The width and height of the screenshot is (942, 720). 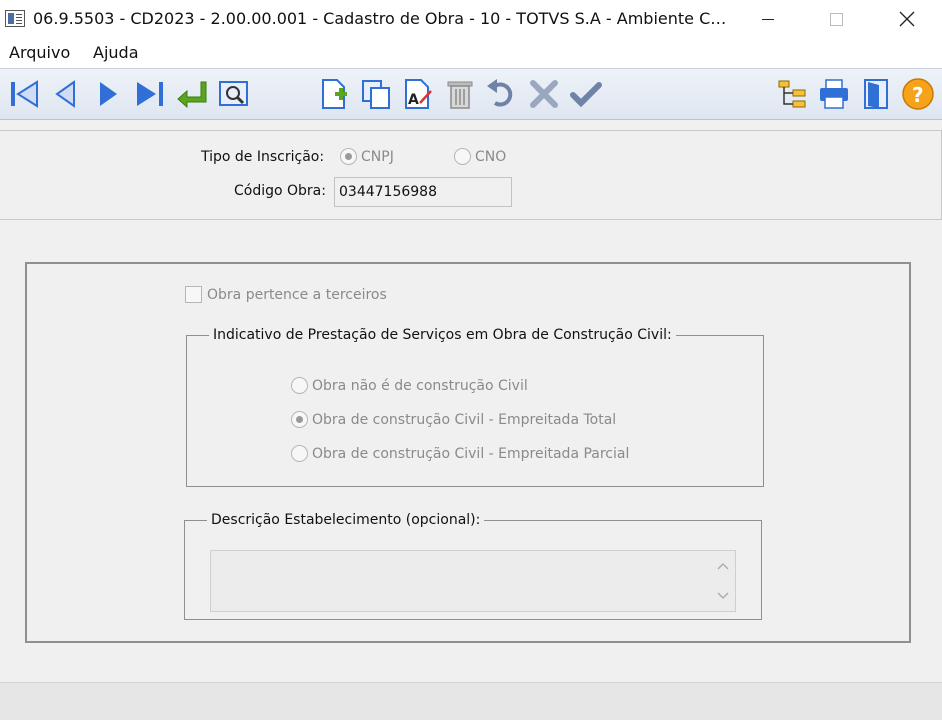 What do you see at coordinates (462, 156) in the screenshot?
I see `radio-cno-circle` at bounding box center [462, 156].